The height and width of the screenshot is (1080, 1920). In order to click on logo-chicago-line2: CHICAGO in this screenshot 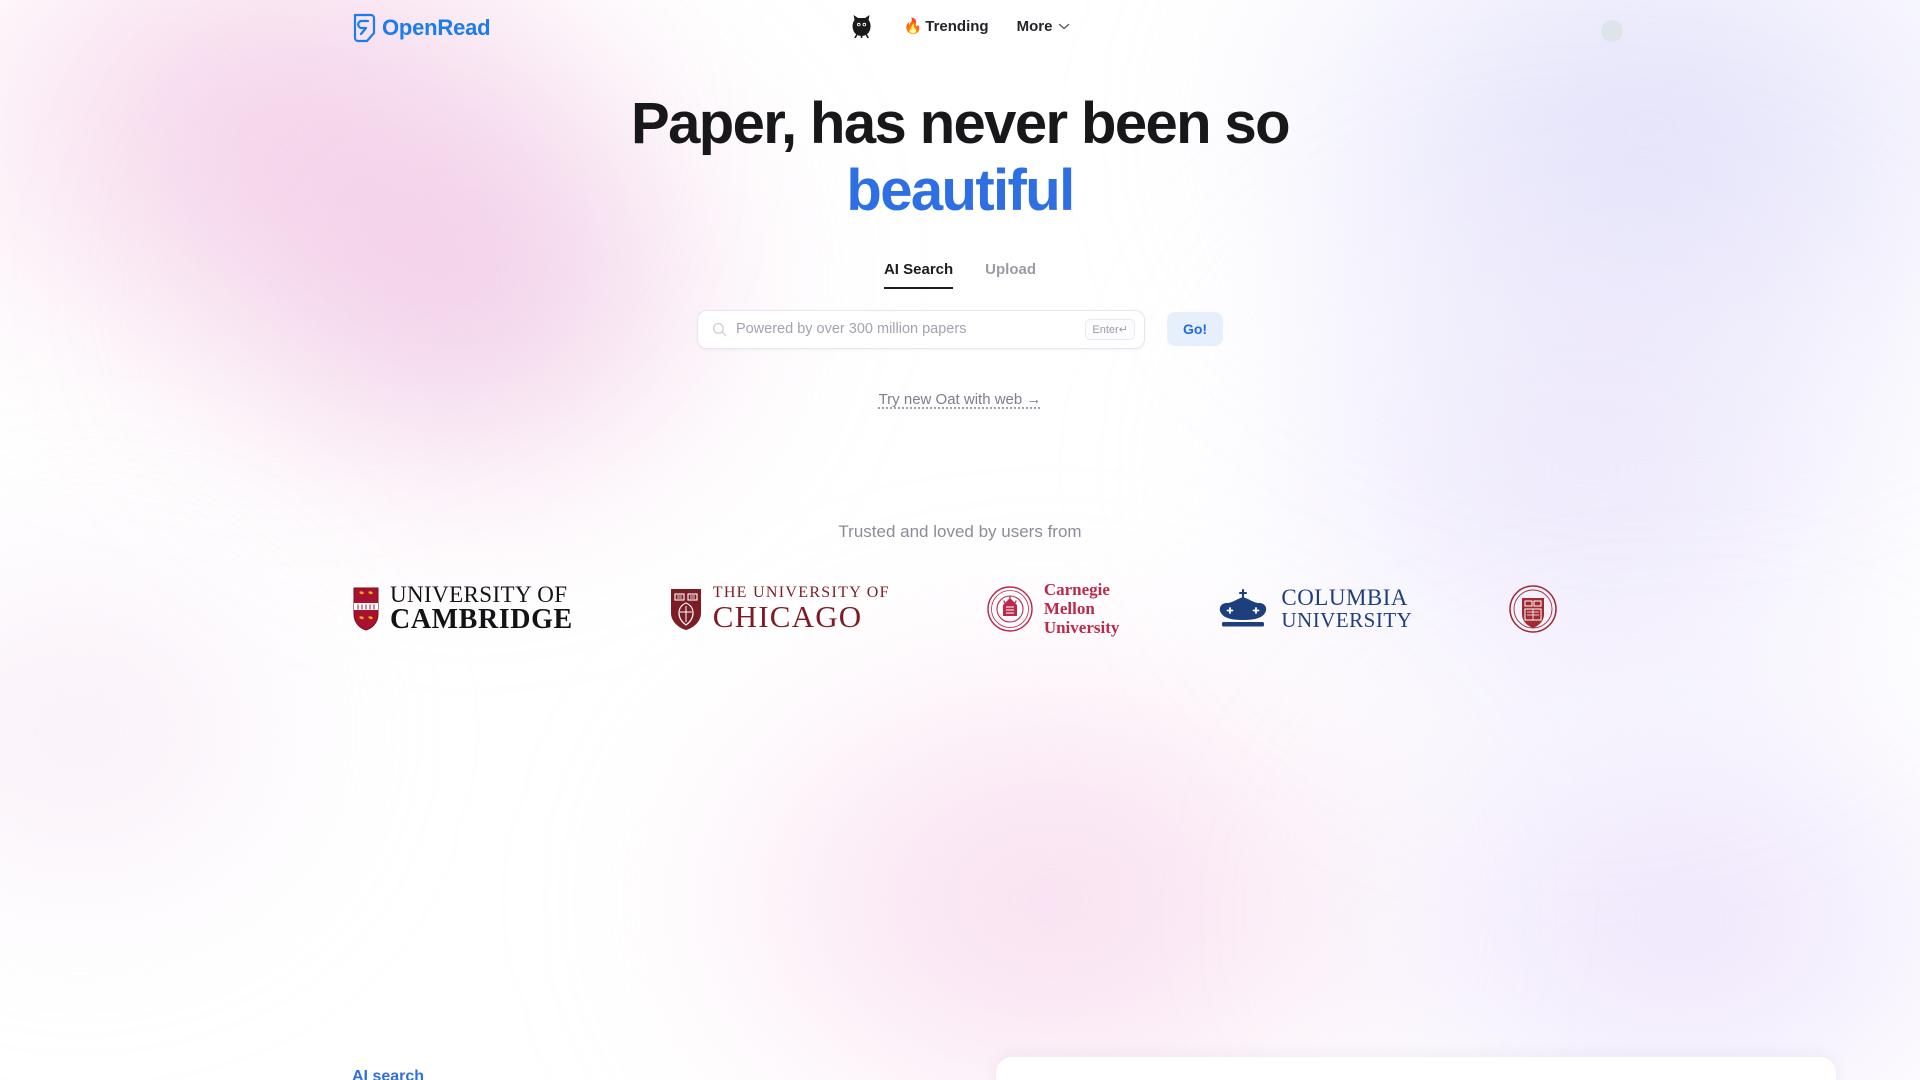, I will do `click(787, 616)`.